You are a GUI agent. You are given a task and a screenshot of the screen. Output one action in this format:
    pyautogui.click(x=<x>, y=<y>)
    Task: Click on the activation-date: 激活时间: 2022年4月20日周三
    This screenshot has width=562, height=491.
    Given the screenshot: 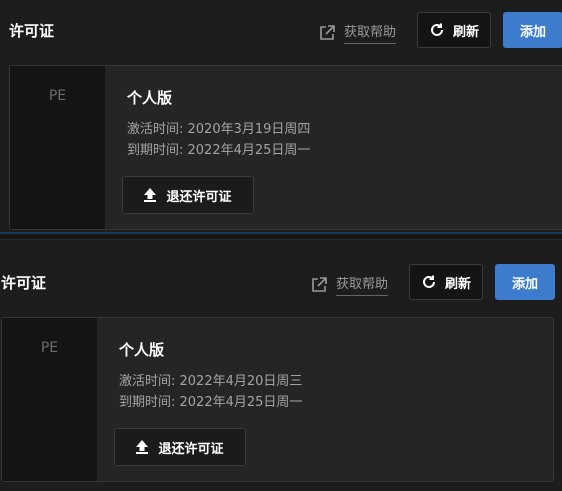 What is the action you would take?
    pyautogui.click(x=211, y=381)
    